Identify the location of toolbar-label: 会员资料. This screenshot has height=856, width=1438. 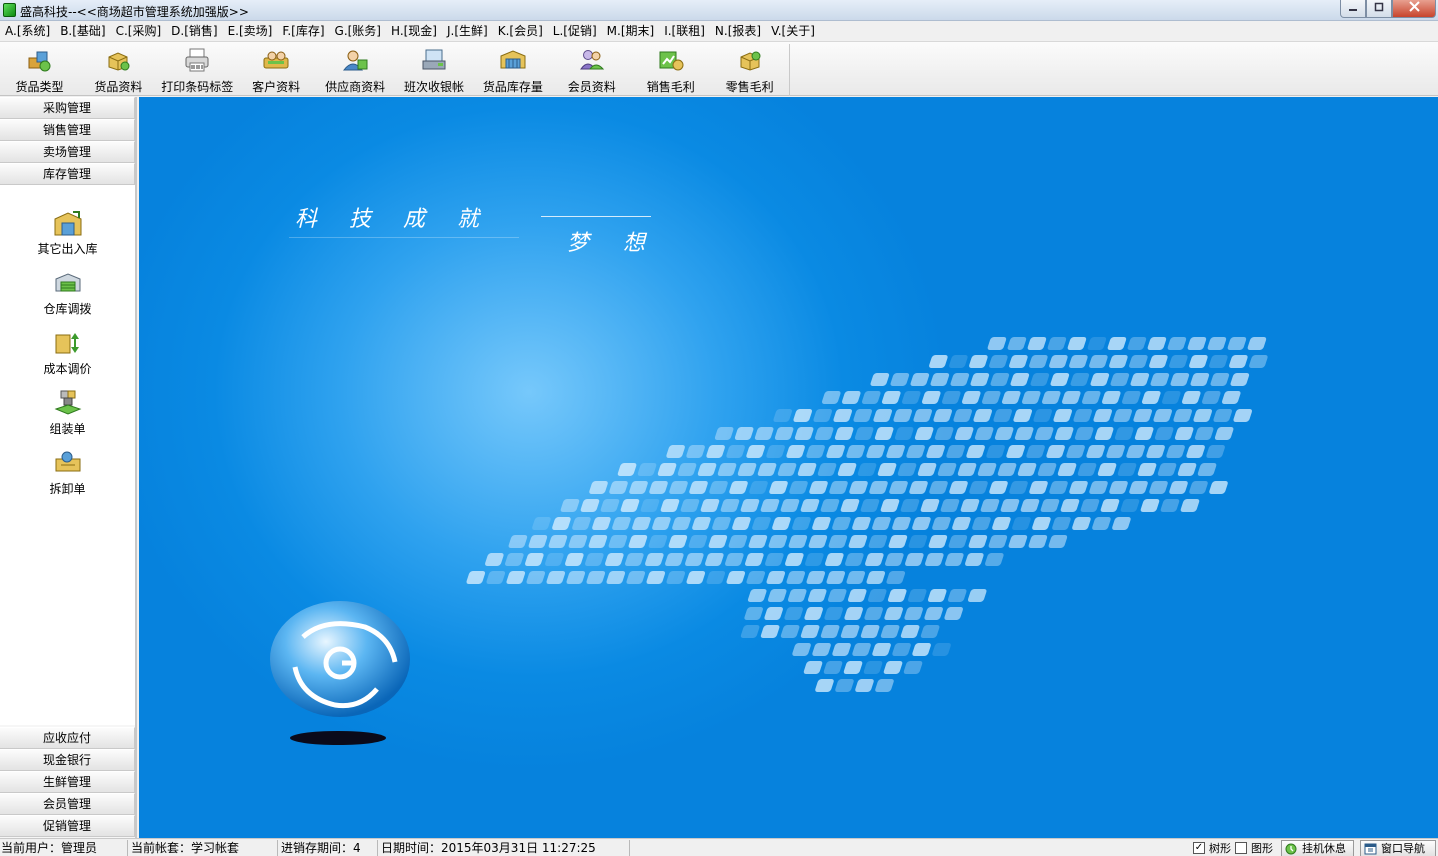
(591, 87).